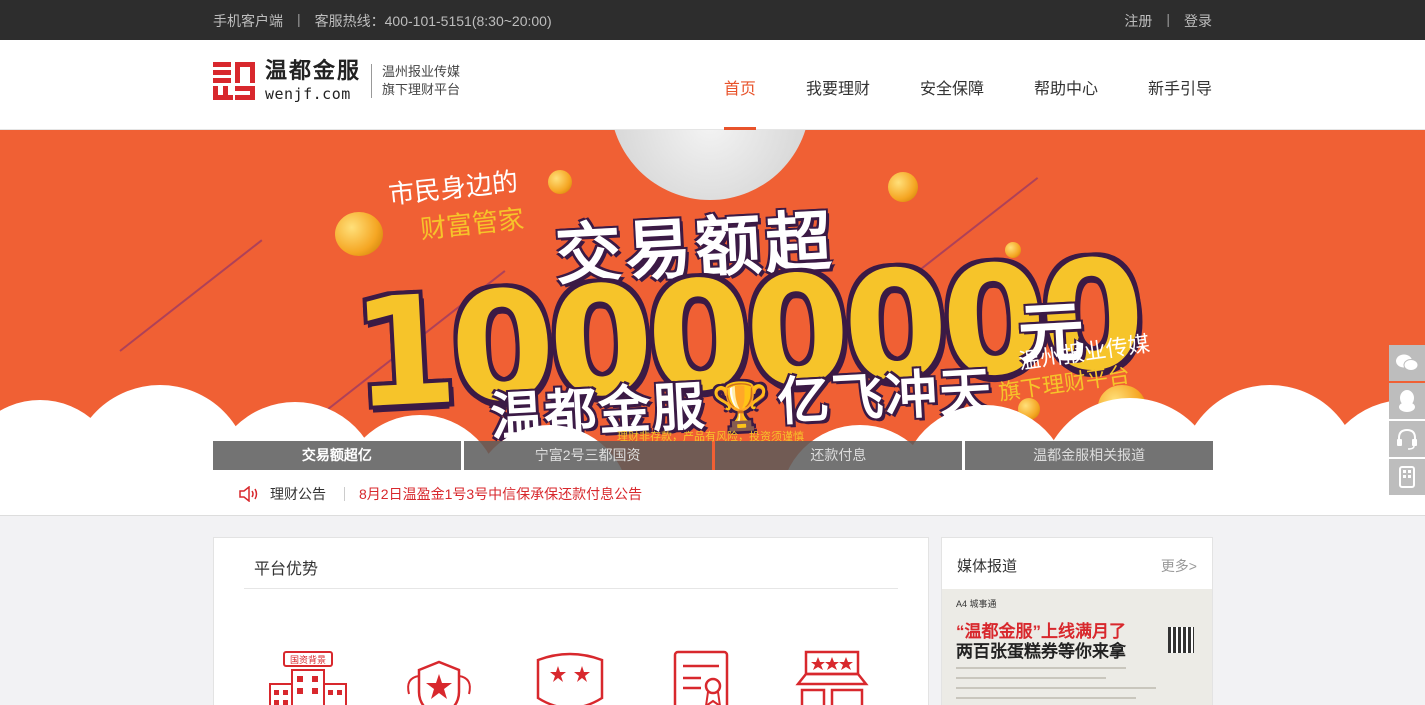 The width and height of the screenshot is (1425, 705). I want to click on media-more-link: 更多>, so click(1179, 566).